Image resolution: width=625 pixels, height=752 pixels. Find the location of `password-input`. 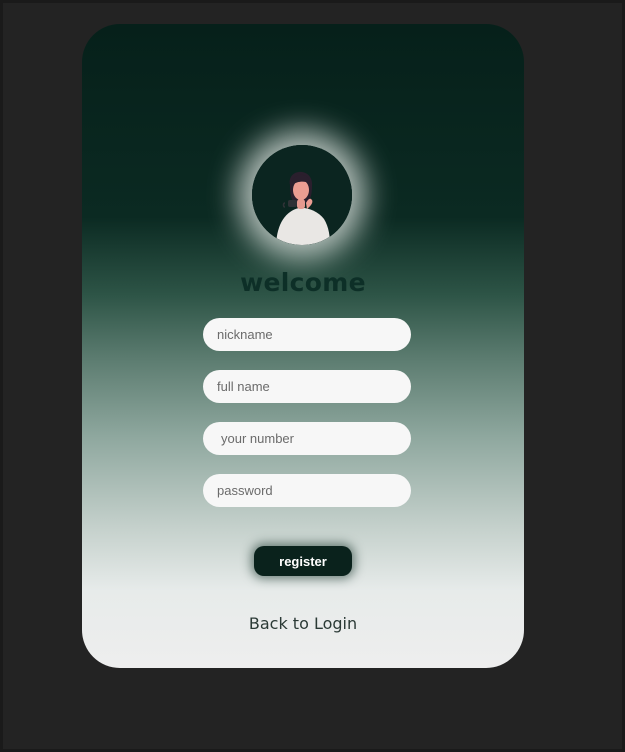

password-input is located at coordinates (307, 490).